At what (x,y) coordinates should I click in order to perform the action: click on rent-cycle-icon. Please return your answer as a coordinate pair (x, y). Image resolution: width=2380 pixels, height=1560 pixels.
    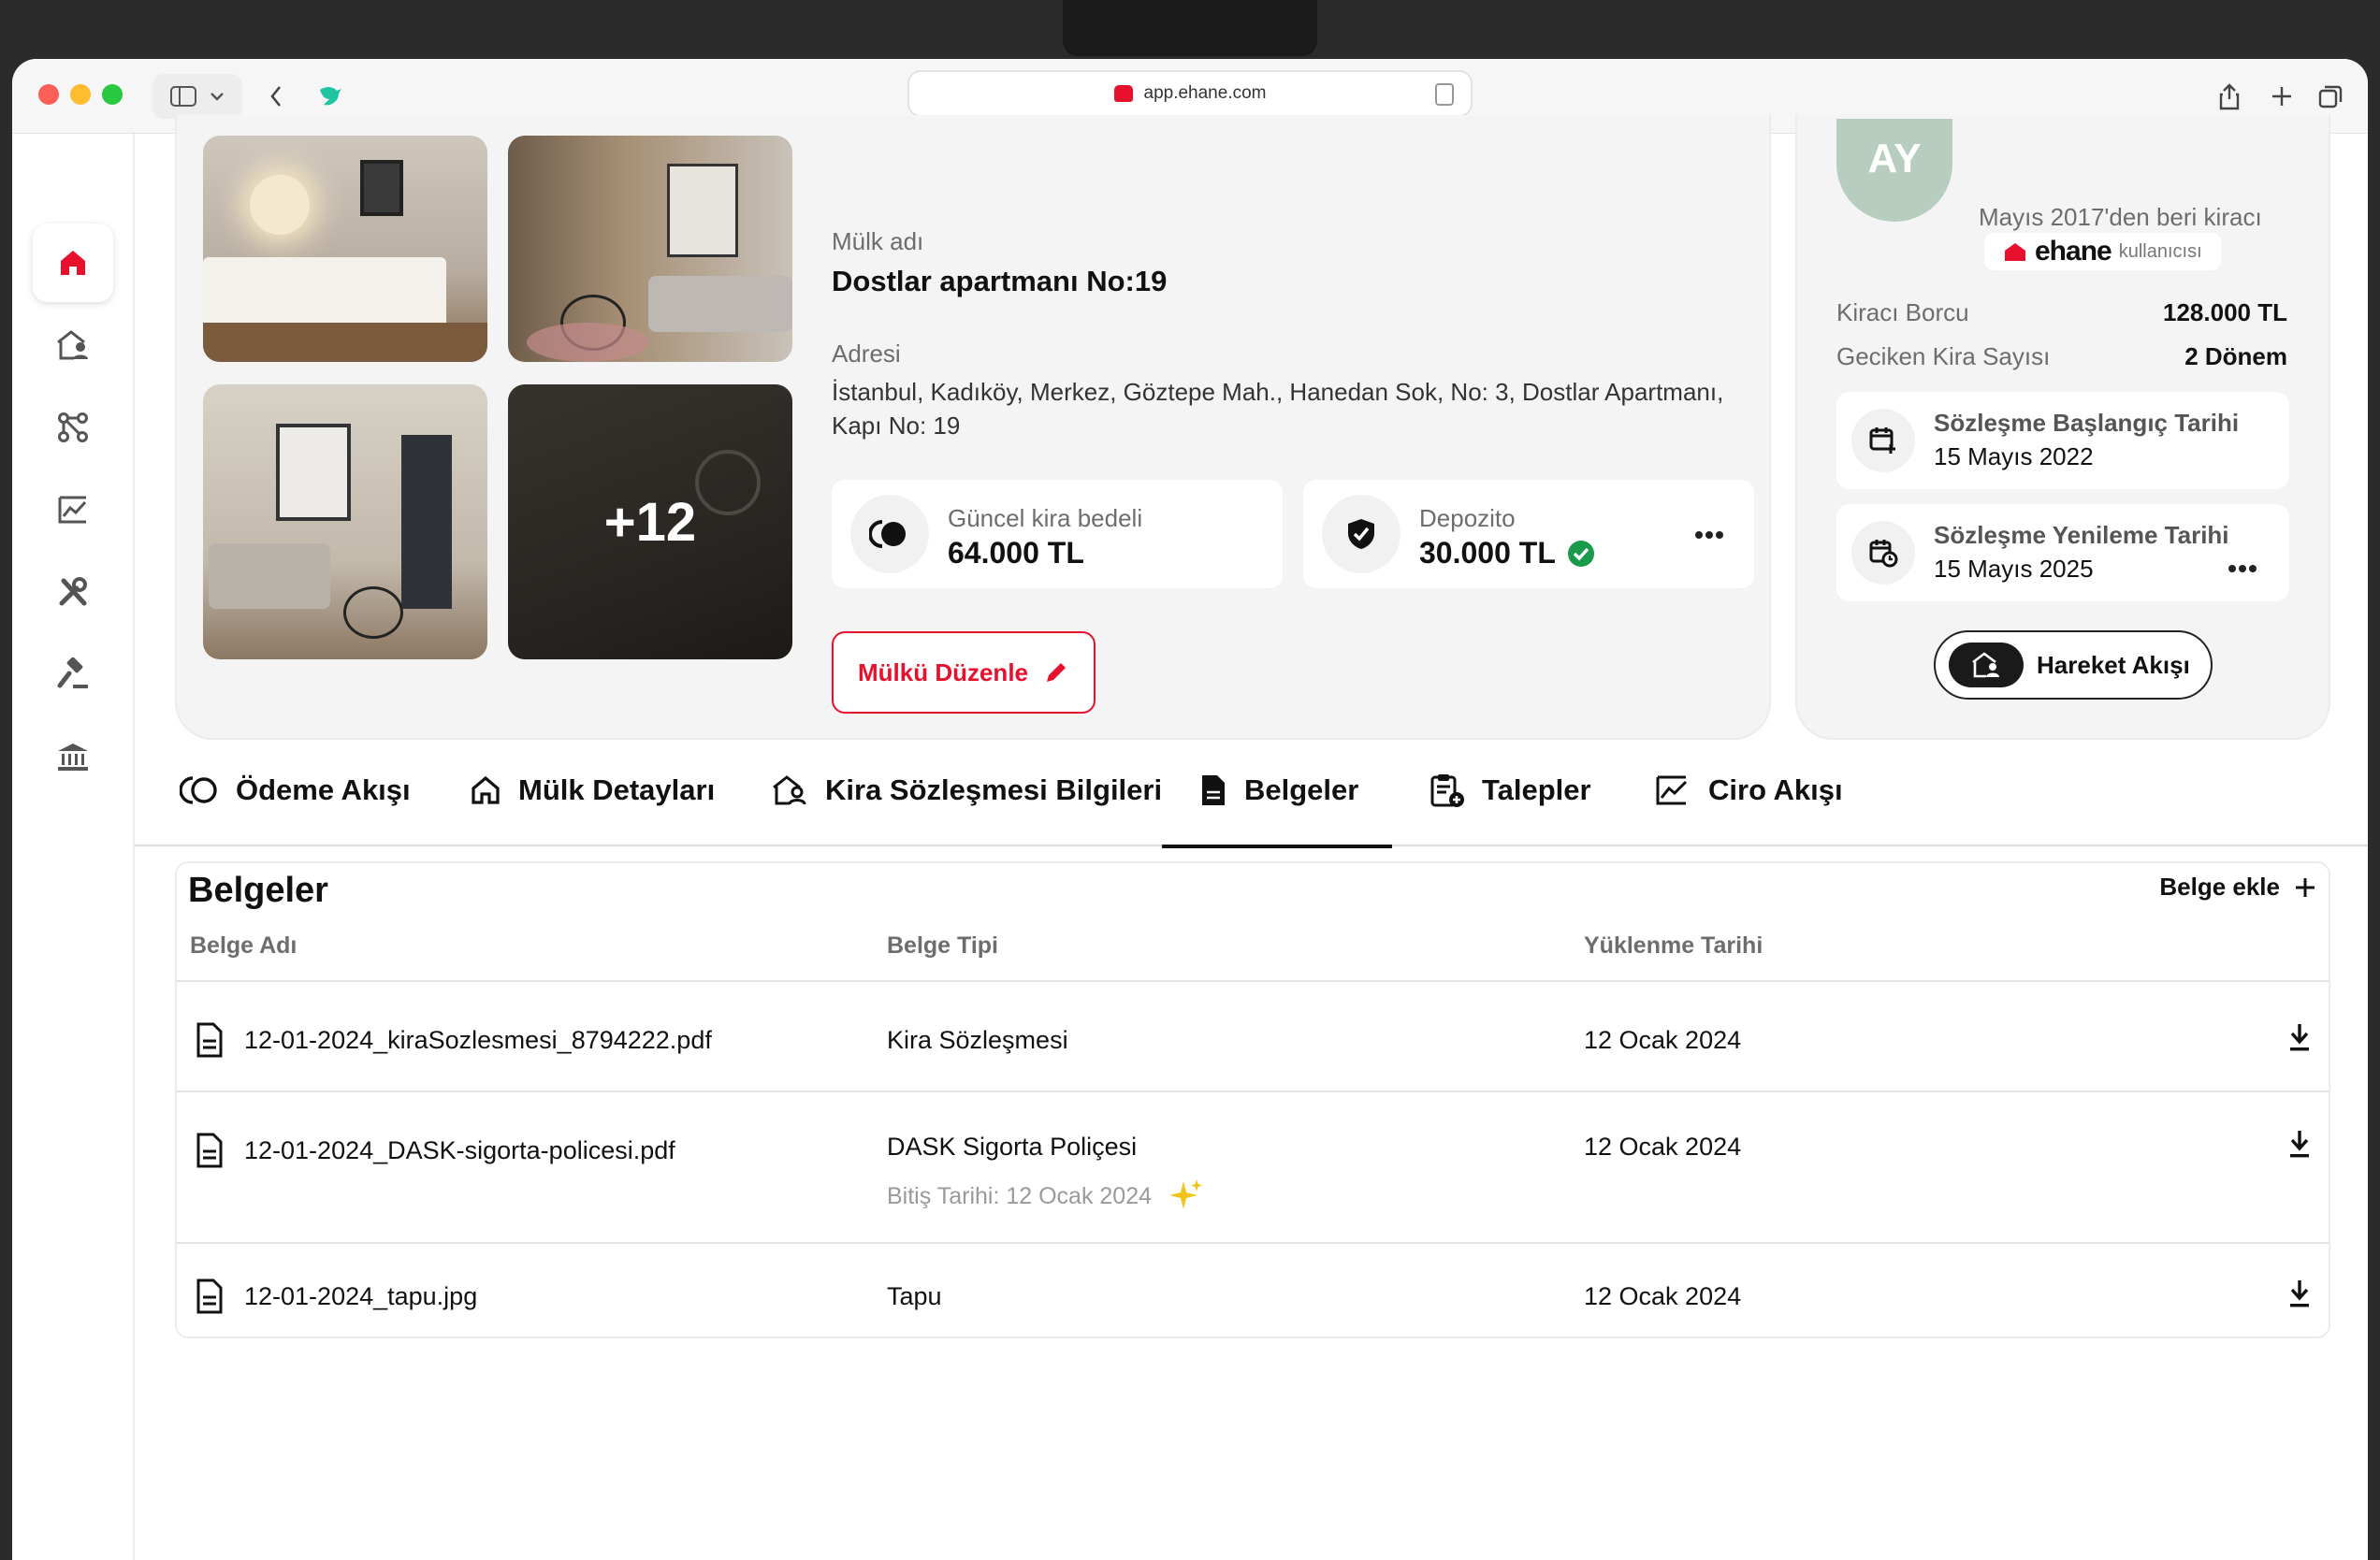
    Looking at the image, I should click on (887, 534).